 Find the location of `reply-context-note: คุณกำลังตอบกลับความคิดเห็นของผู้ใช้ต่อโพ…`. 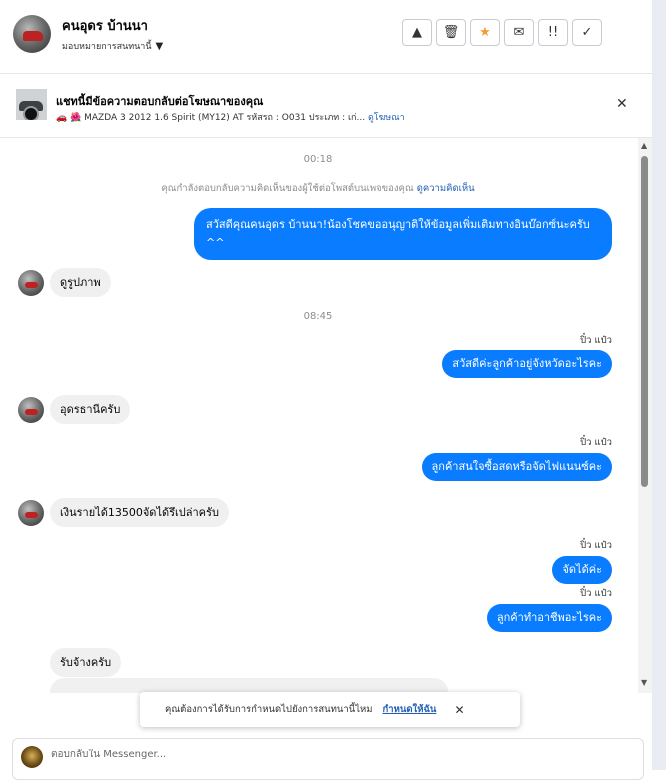

reply-context-note: คุณกำลังตอบกลับความคิดเห็นของผู้ใช้ต่อโพ… is located at coordinates (318, 188).